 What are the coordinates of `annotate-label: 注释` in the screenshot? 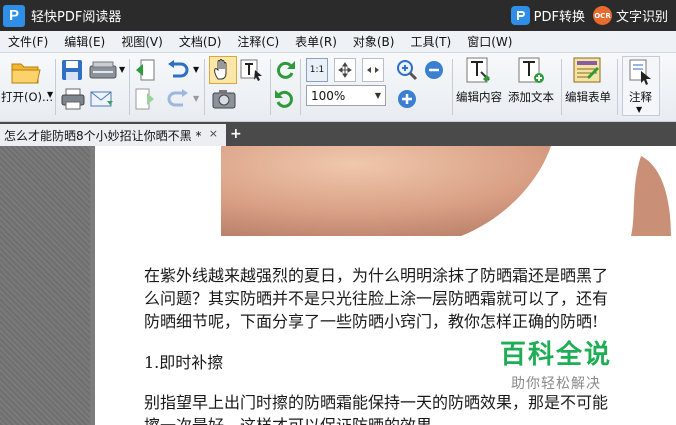 It's located at (640, 97).